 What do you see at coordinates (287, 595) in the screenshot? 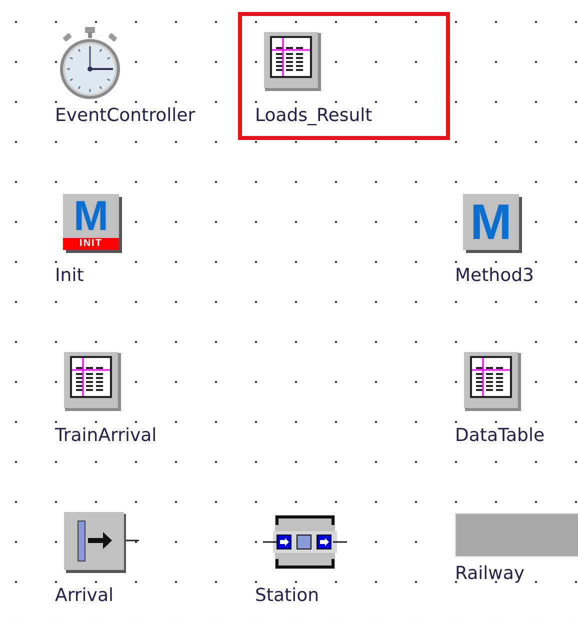
I see `object-label: Station` at bounding box center [287, 595].